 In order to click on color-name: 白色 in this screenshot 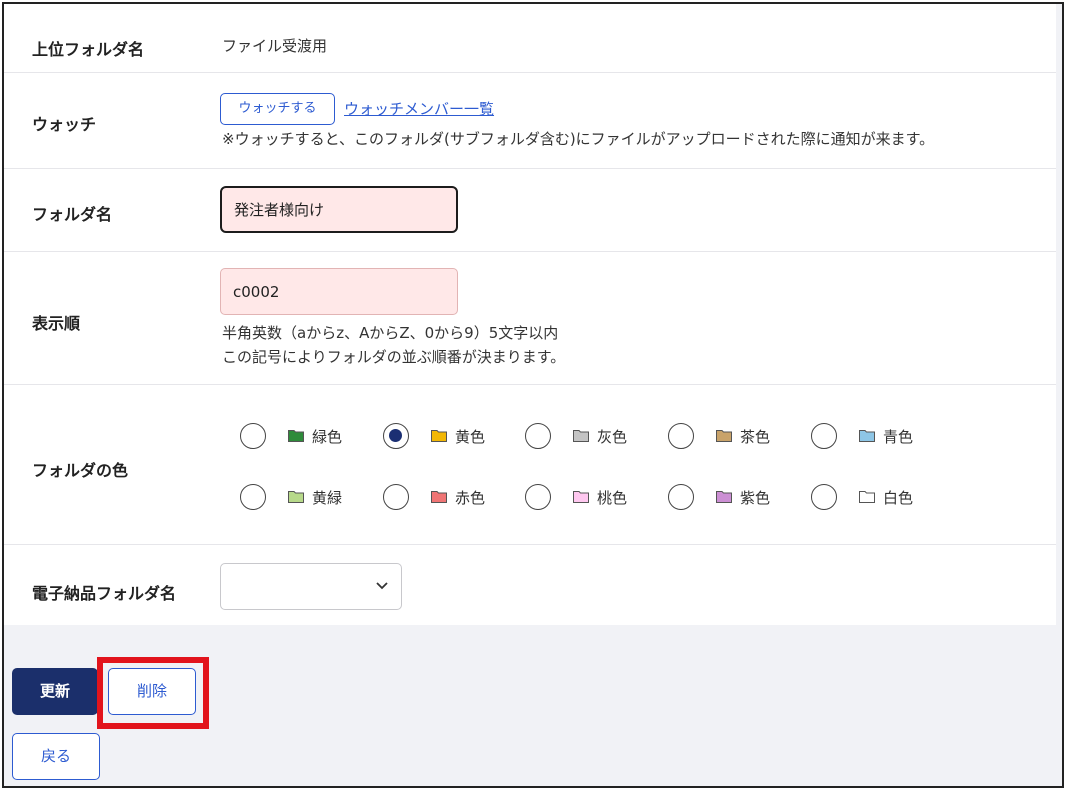, I will do `click(898, 498)`.